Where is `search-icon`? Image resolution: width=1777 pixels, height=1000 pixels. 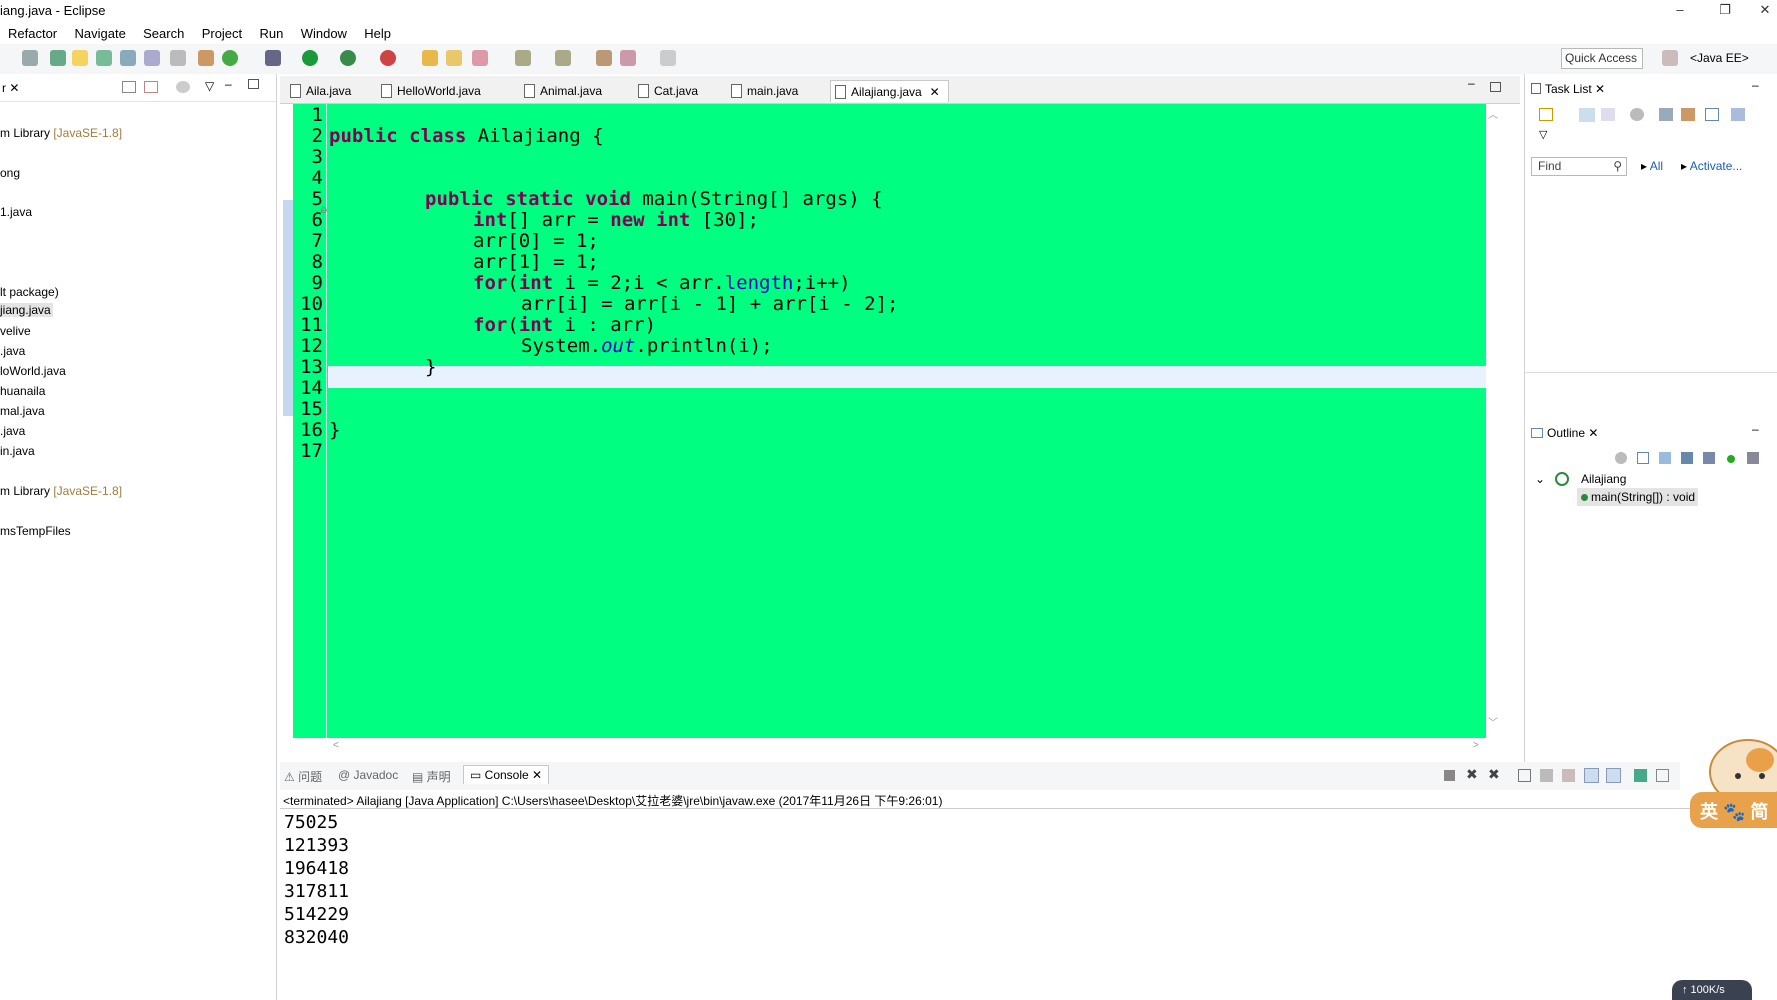
search-icon is located at coordinates (480, 58).